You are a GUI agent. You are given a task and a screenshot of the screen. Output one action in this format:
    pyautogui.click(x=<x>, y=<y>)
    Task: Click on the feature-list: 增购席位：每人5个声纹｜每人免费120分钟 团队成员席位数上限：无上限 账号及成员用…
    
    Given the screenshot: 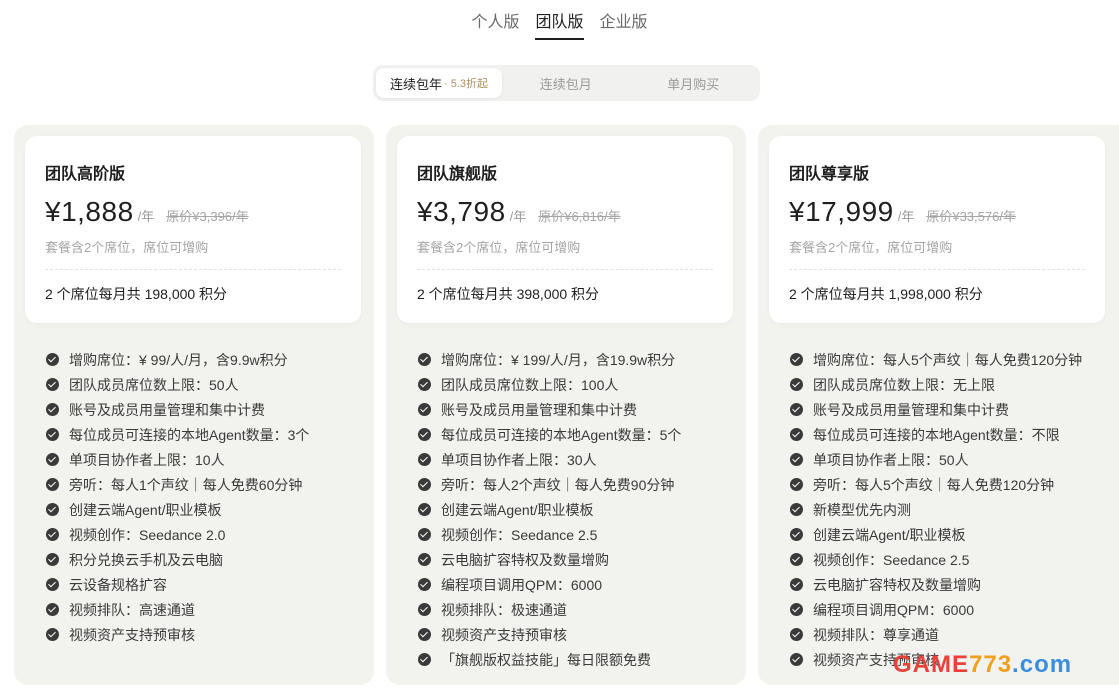 What is the action you would take?
    pyautogui.click(x=949, y=509)
    